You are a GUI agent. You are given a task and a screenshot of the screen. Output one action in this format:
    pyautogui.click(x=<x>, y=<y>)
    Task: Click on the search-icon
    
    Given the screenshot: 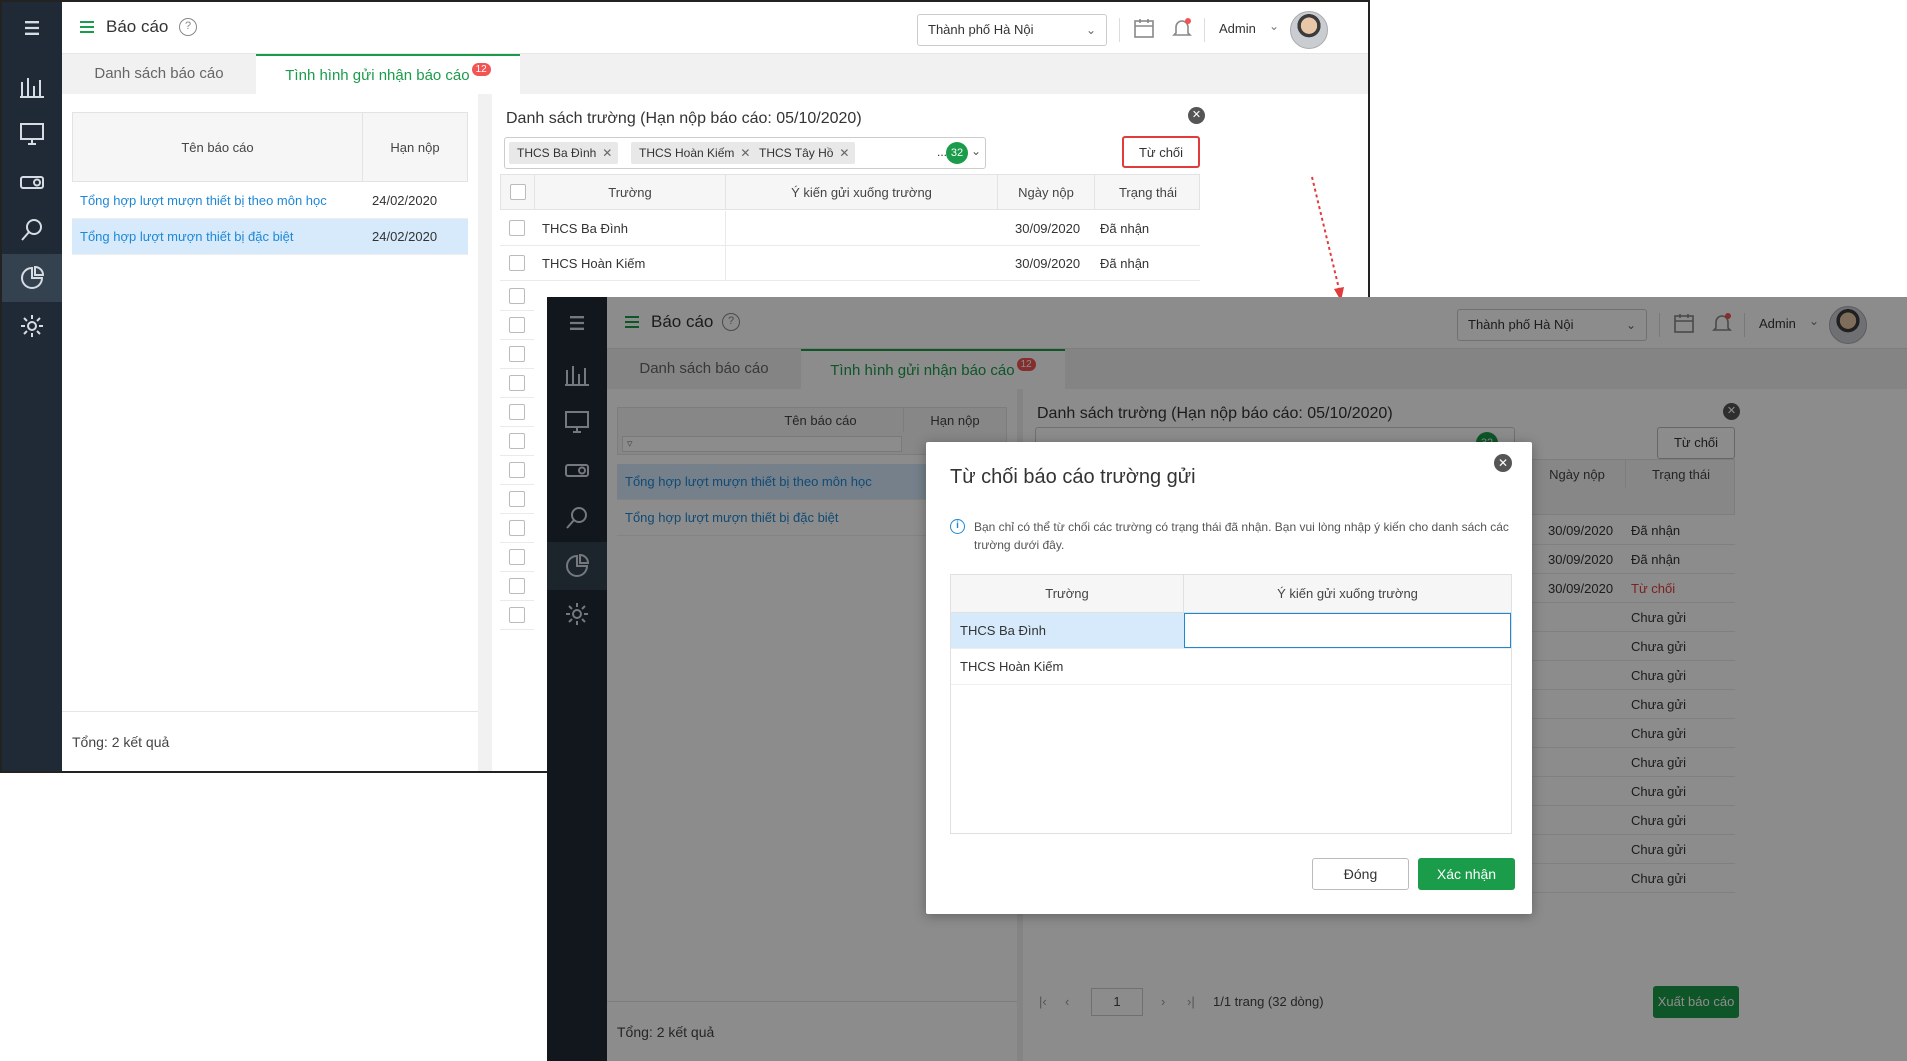 What is the action you would take?
    pyautogui.click(x=32, y=230)
    